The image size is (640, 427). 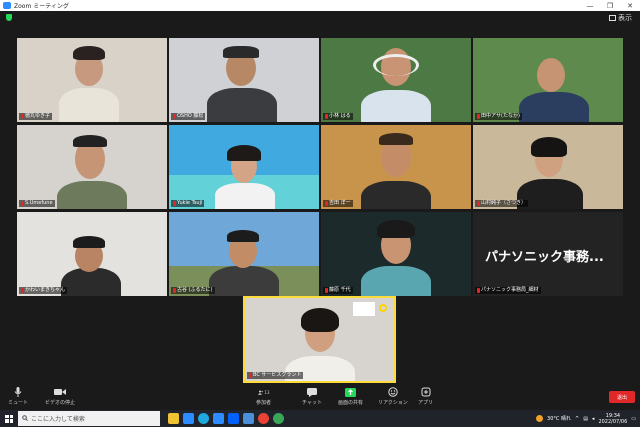 I want to click on network-icon: ▤, so click(x=585, y=419).